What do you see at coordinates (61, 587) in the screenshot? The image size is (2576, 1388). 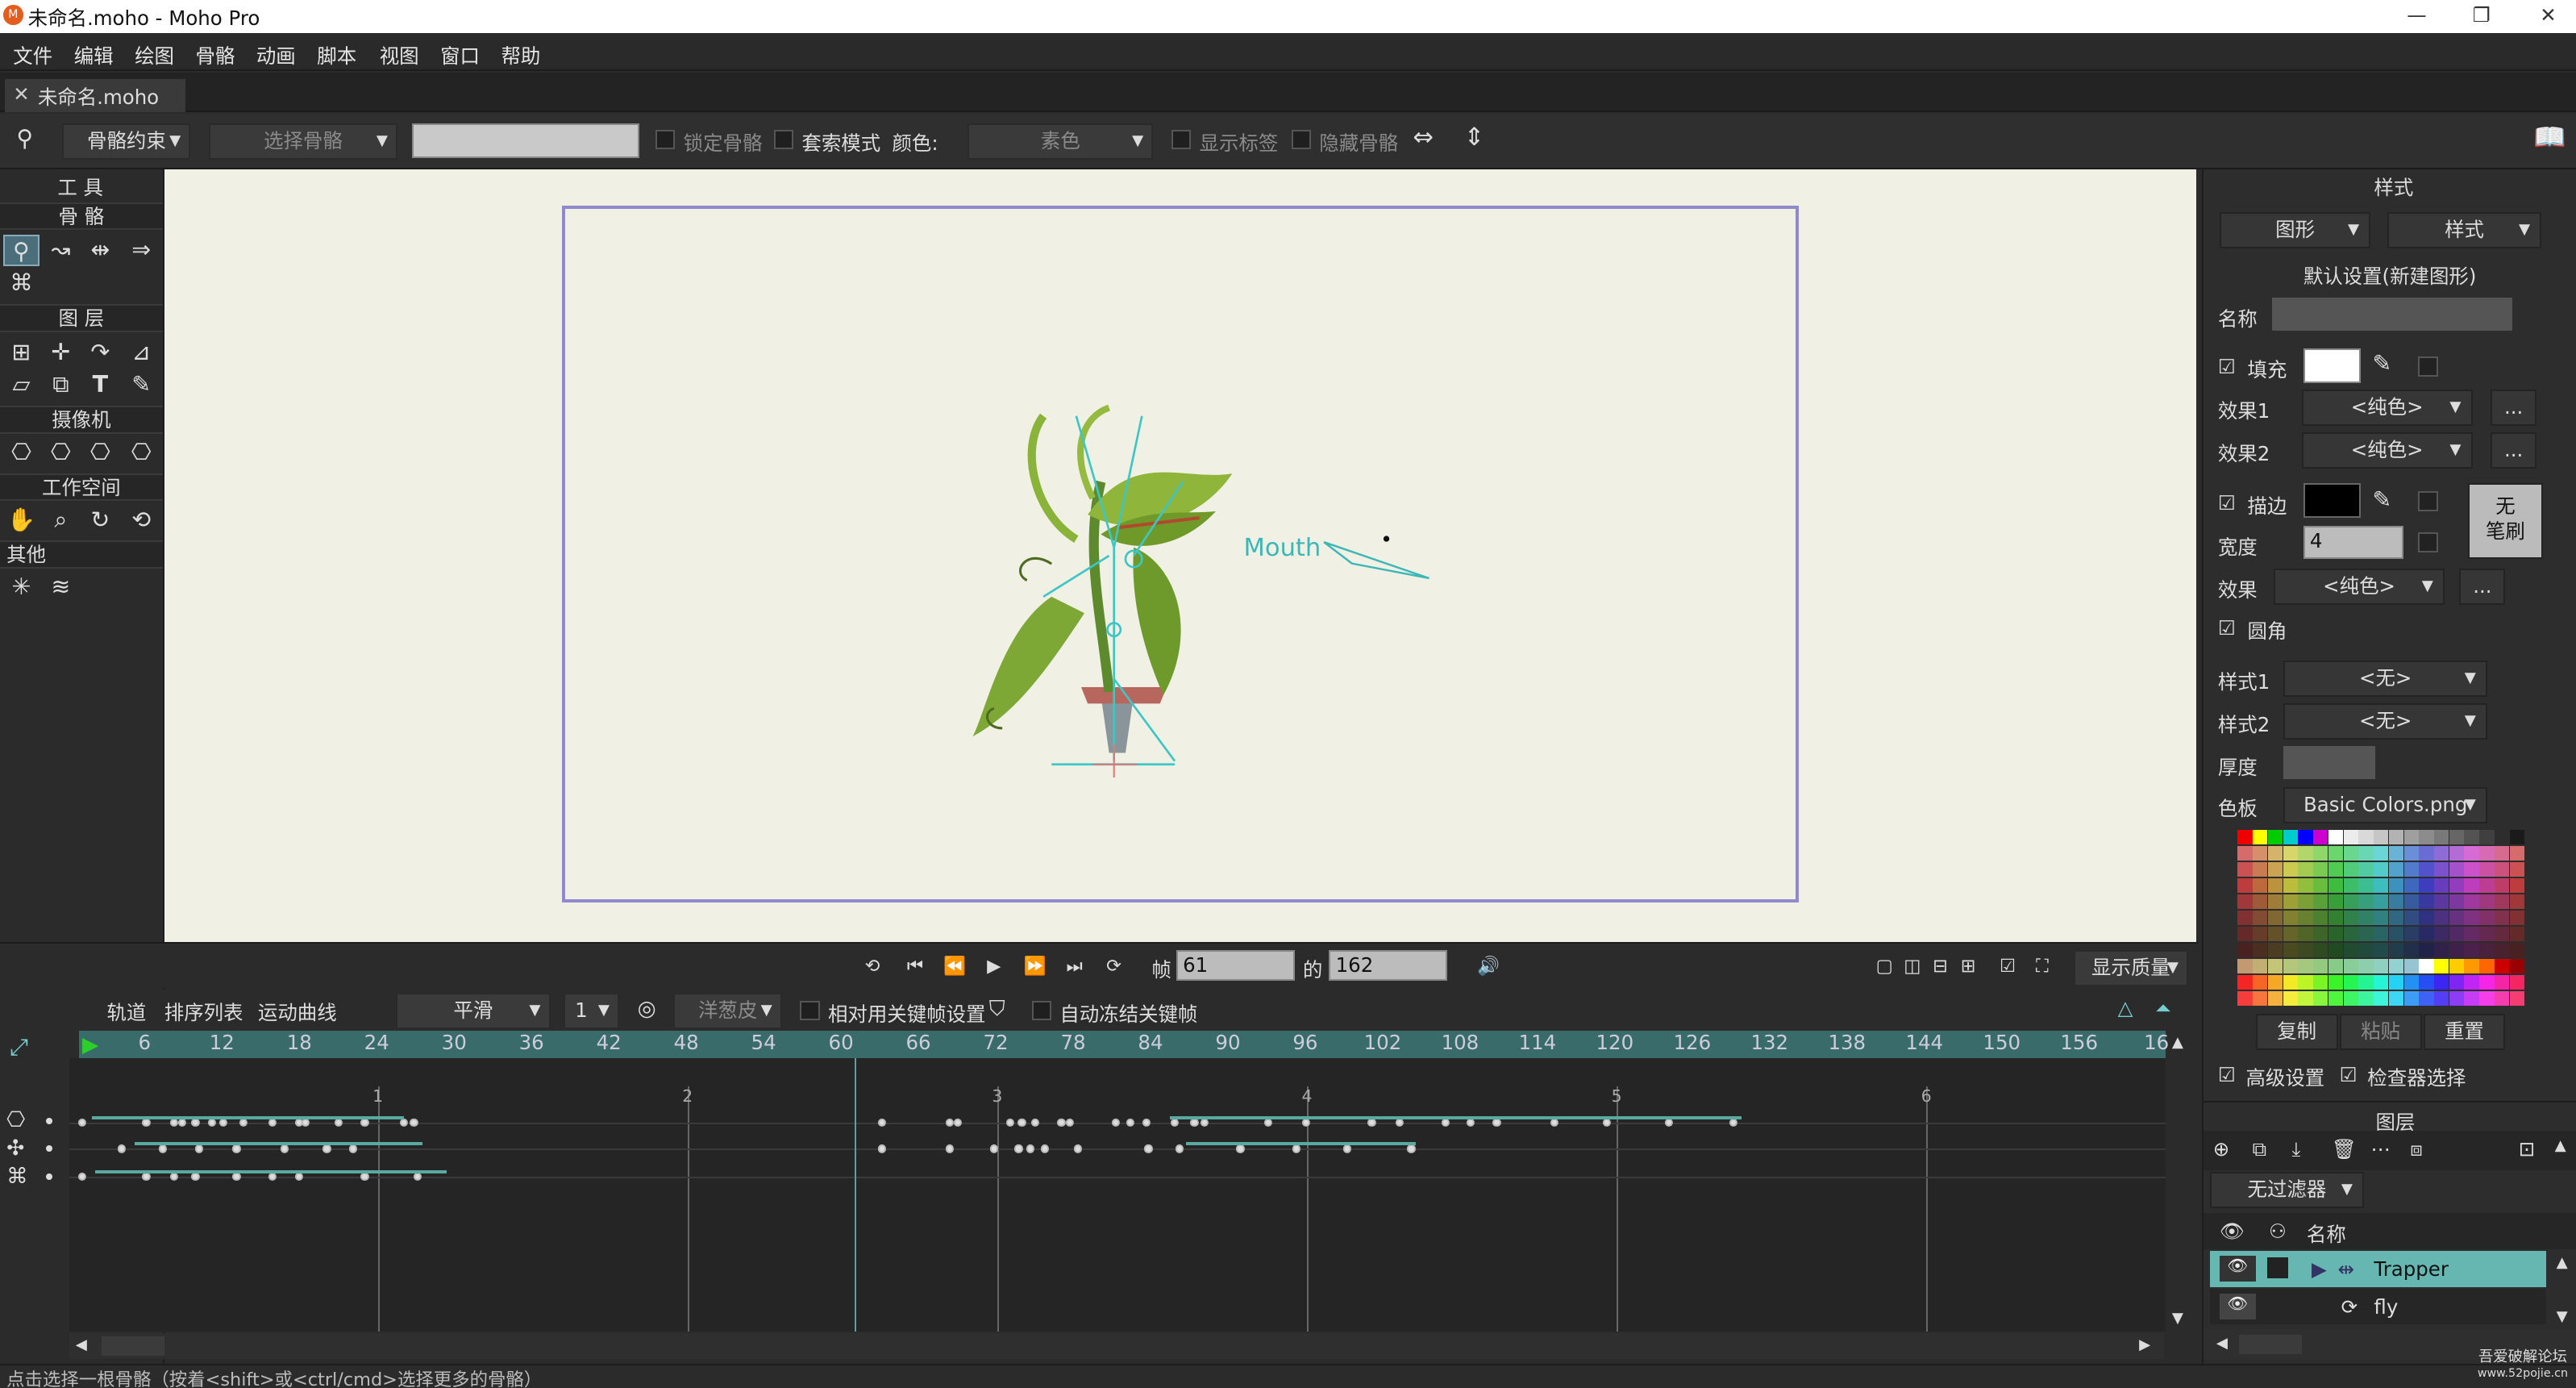 I see `wind-tool-icon: ≋` at bounding box center [61, 587].